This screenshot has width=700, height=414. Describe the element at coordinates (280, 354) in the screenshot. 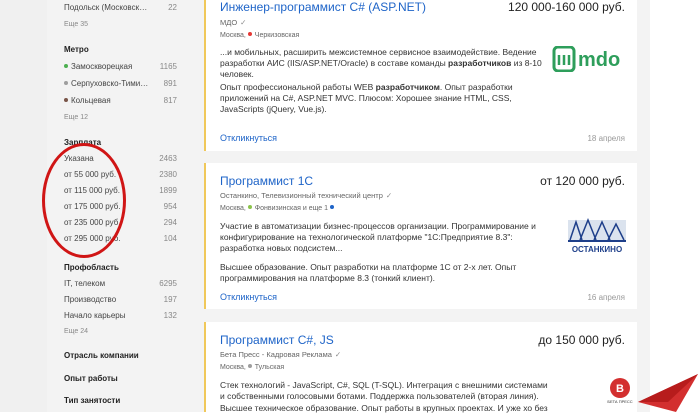

I see `company-name: Бета Пресс - Кадровая Реклама ✓` at that location.